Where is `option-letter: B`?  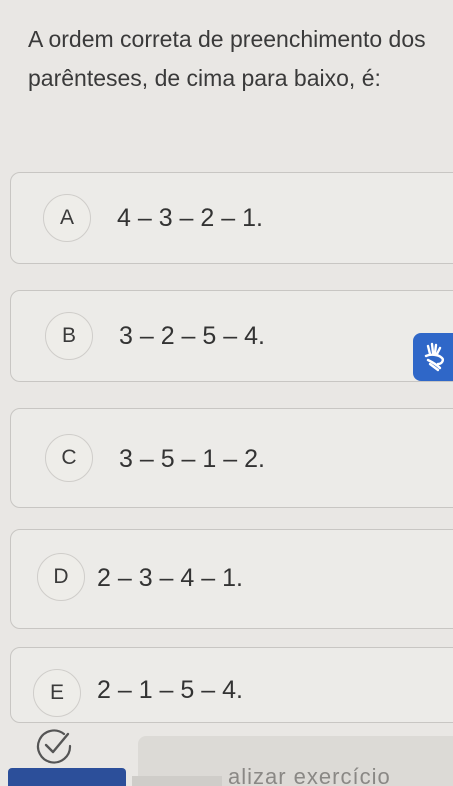 option-letter: B is located at coordinates (69, 336).